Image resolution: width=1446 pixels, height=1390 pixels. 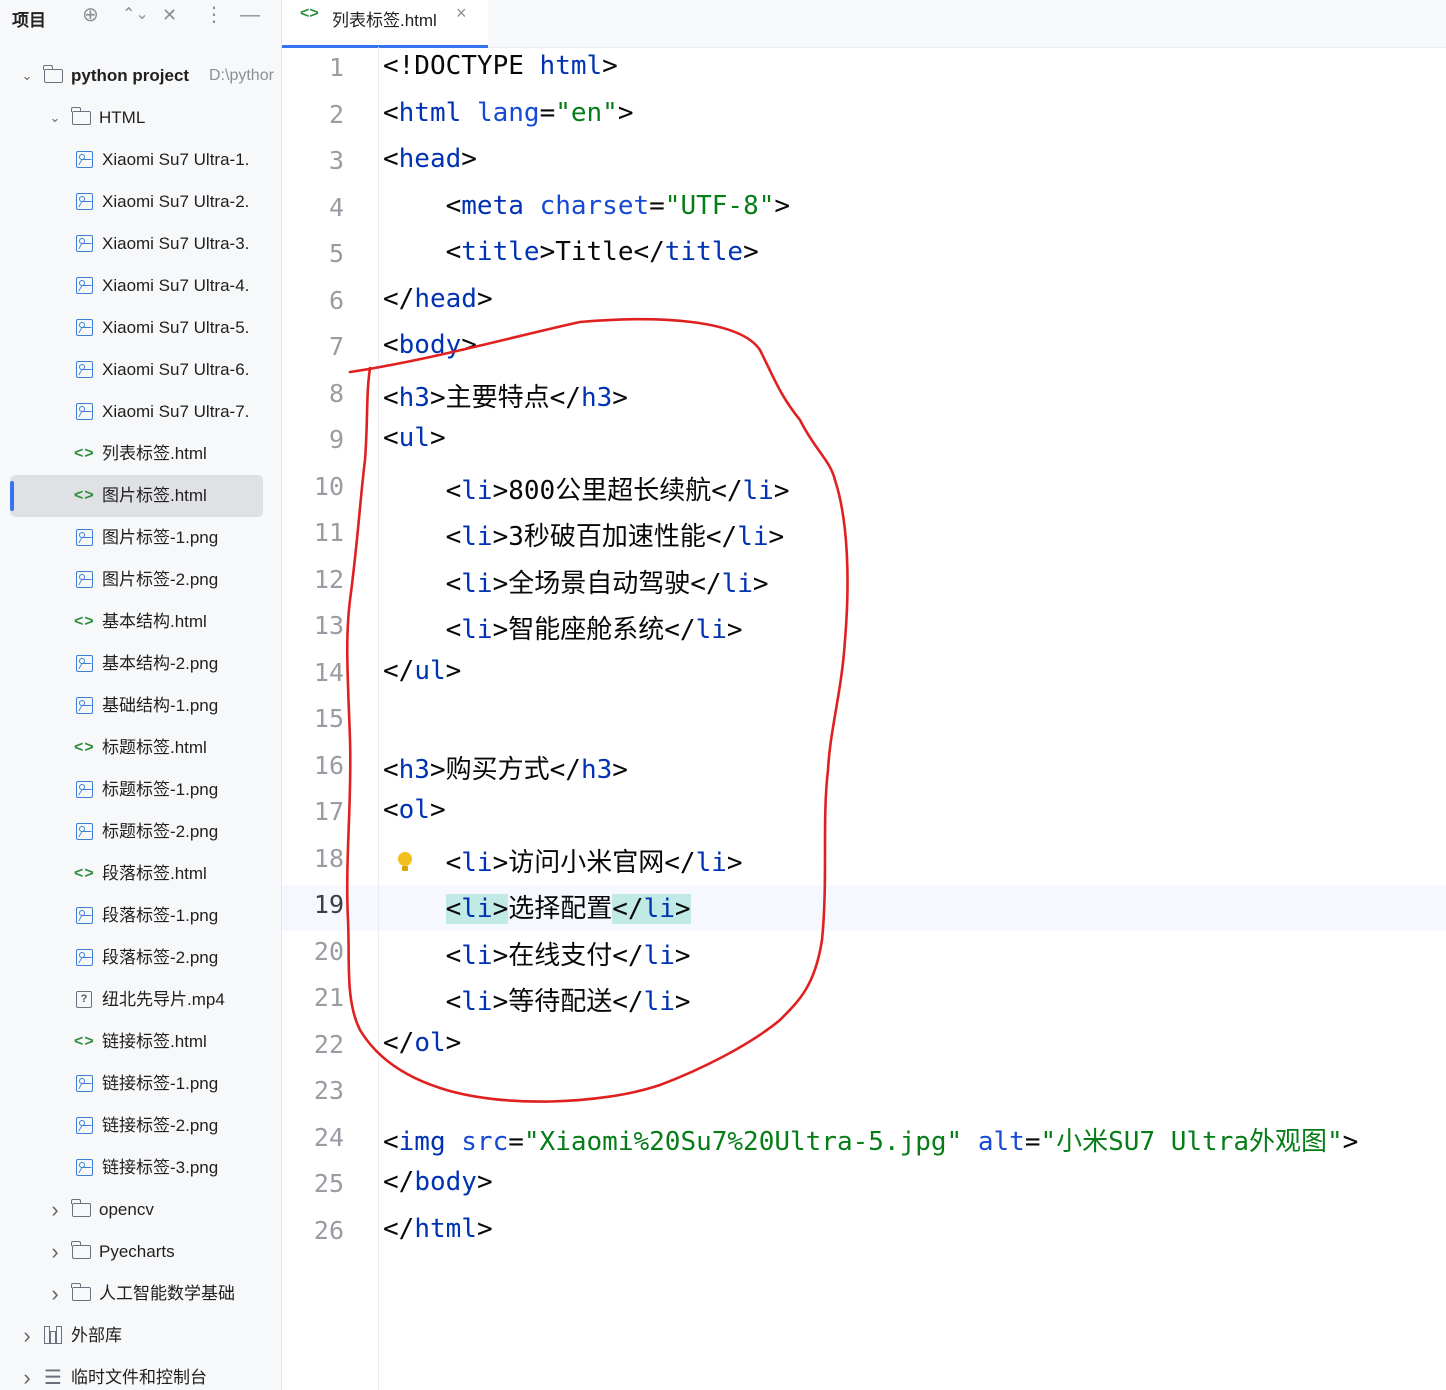 What do you see at coordinates (140, 1000) in the screenshot?
I see `tree-item: ? 纽北先导片.mp4` at bounding box center [140, 1000].